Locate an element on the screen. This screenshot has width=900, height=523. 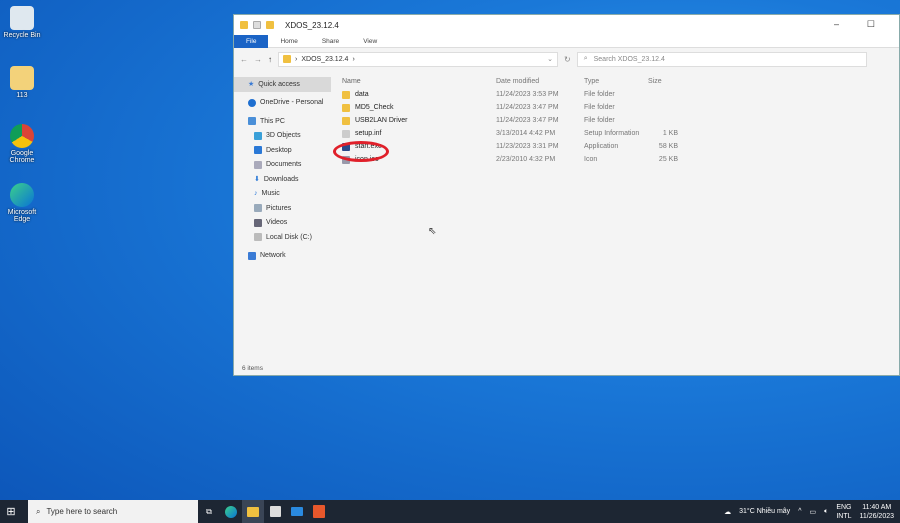
nav-network: Network is located at coordinates (282, 256).